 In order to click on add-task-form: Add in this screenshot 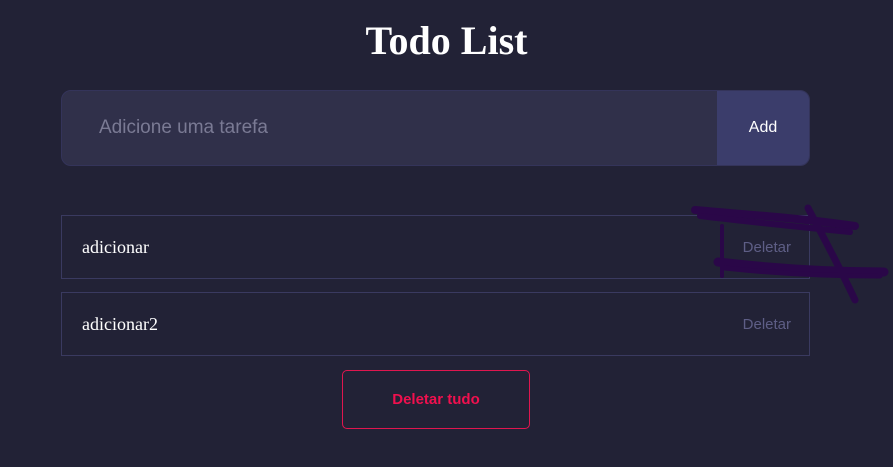, I will do `click(435, 128)`.